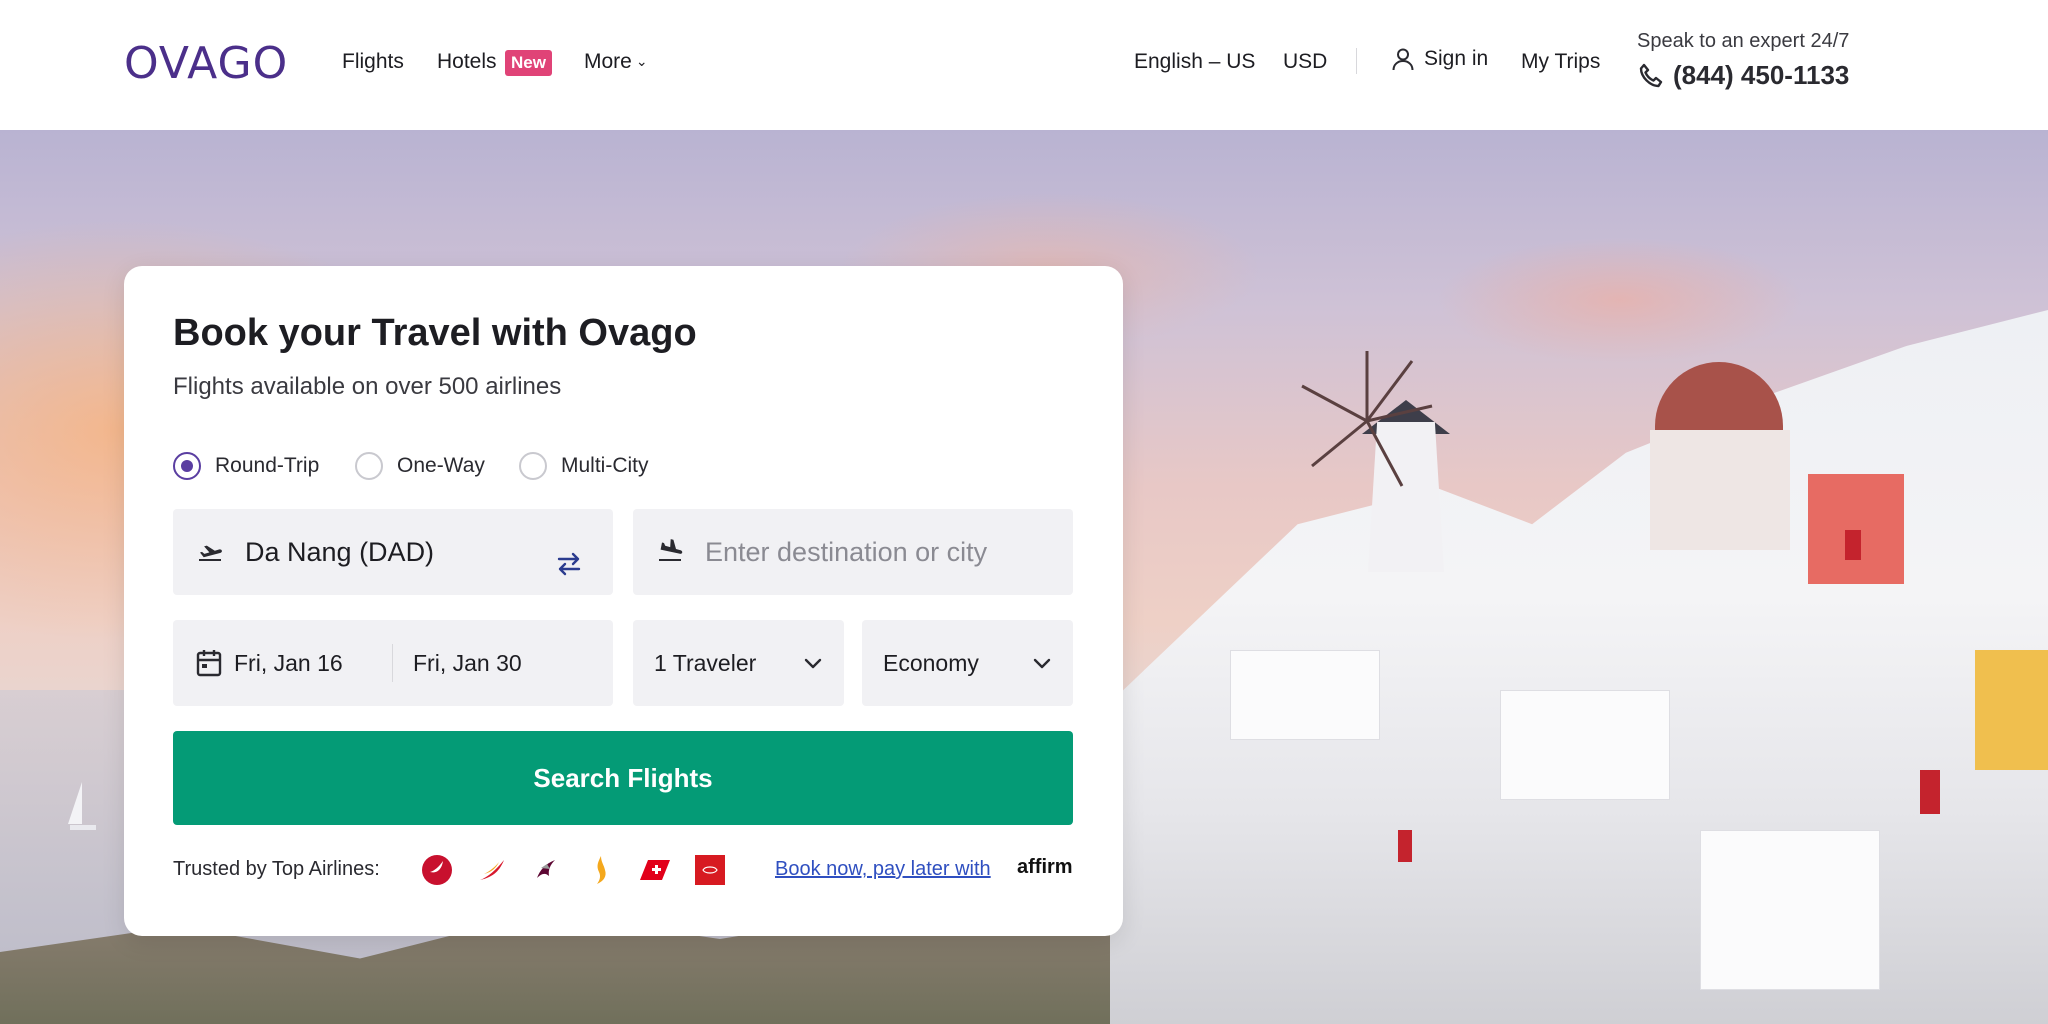  Describe the element at coordinates (1651, 75) in the screenshot. I see `phone-icon` at that location.